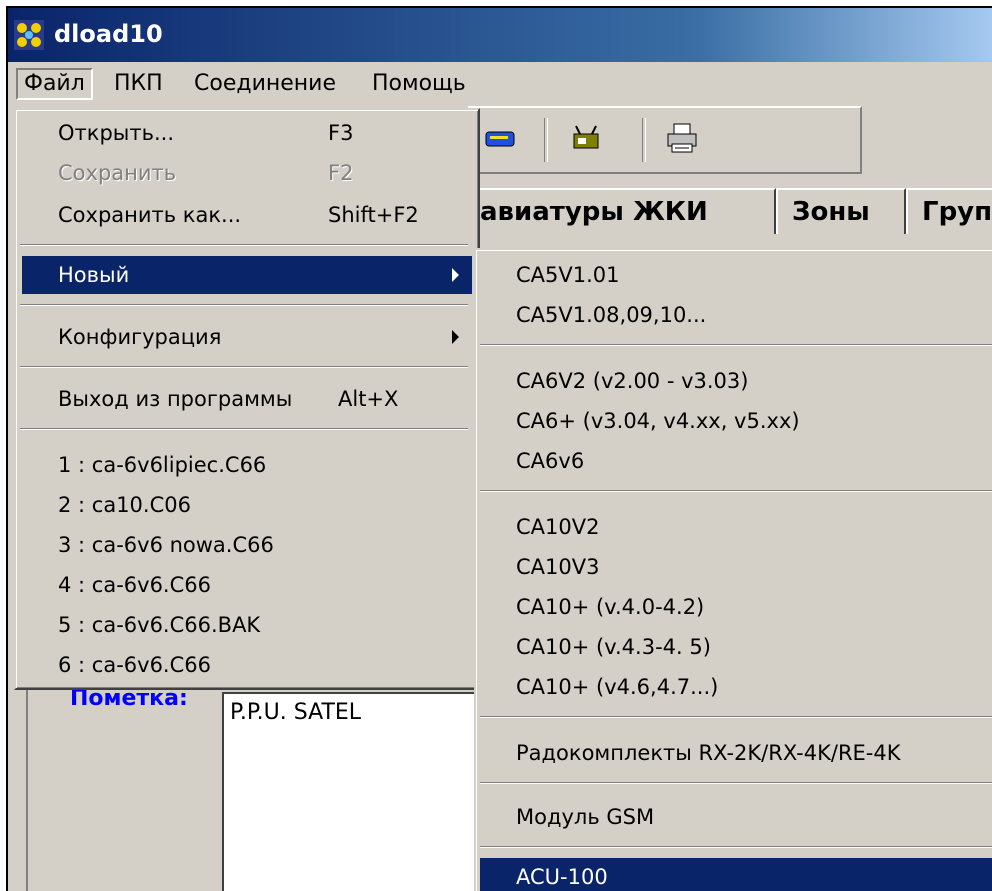 Image resolution: width=992 pixels, height=891 pixels. I want to click on recent-file-item: 4 : ca-6v6.C66, so click(247, 585).